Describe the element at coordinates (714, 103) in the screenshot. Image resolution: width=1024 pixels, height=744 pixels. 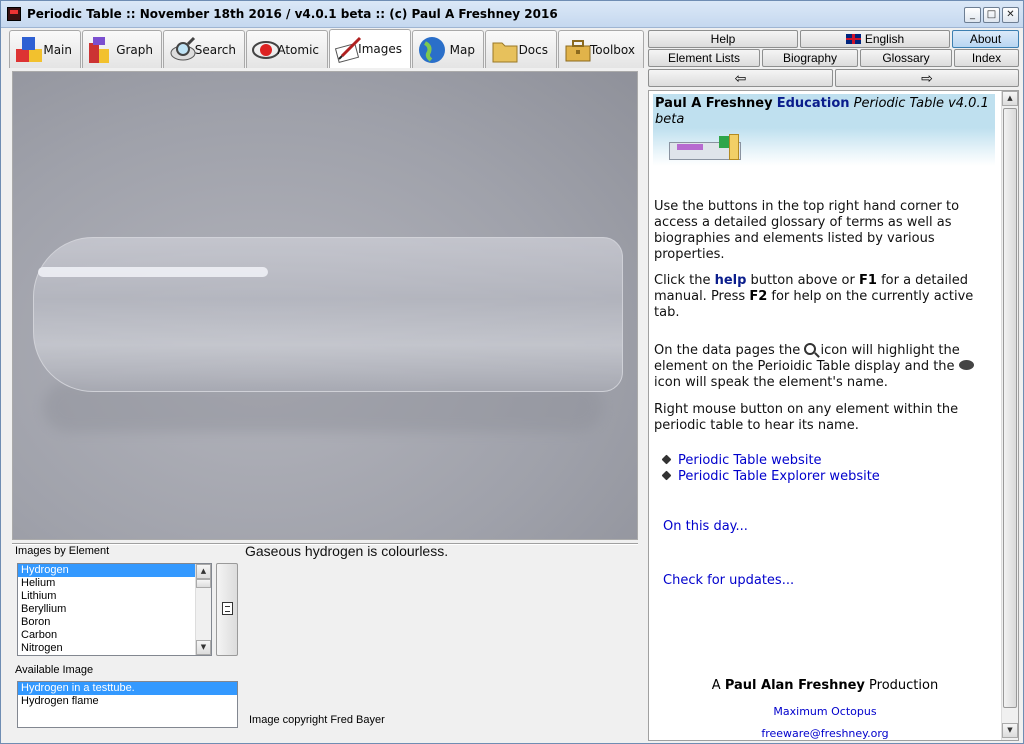
I see `header-author: Paul A Freshney` at that location.